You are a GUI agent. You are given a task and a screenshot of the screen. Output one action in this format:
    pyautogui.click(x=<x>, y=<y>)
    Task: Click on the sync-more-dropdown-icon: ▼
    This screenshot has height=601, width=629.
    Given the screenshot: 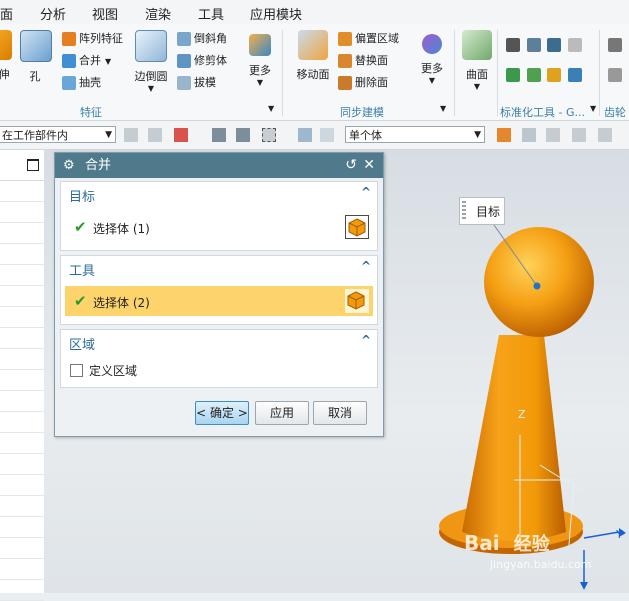 What is the action you would take?
    pyautogui.click(x=432, y=80)
    